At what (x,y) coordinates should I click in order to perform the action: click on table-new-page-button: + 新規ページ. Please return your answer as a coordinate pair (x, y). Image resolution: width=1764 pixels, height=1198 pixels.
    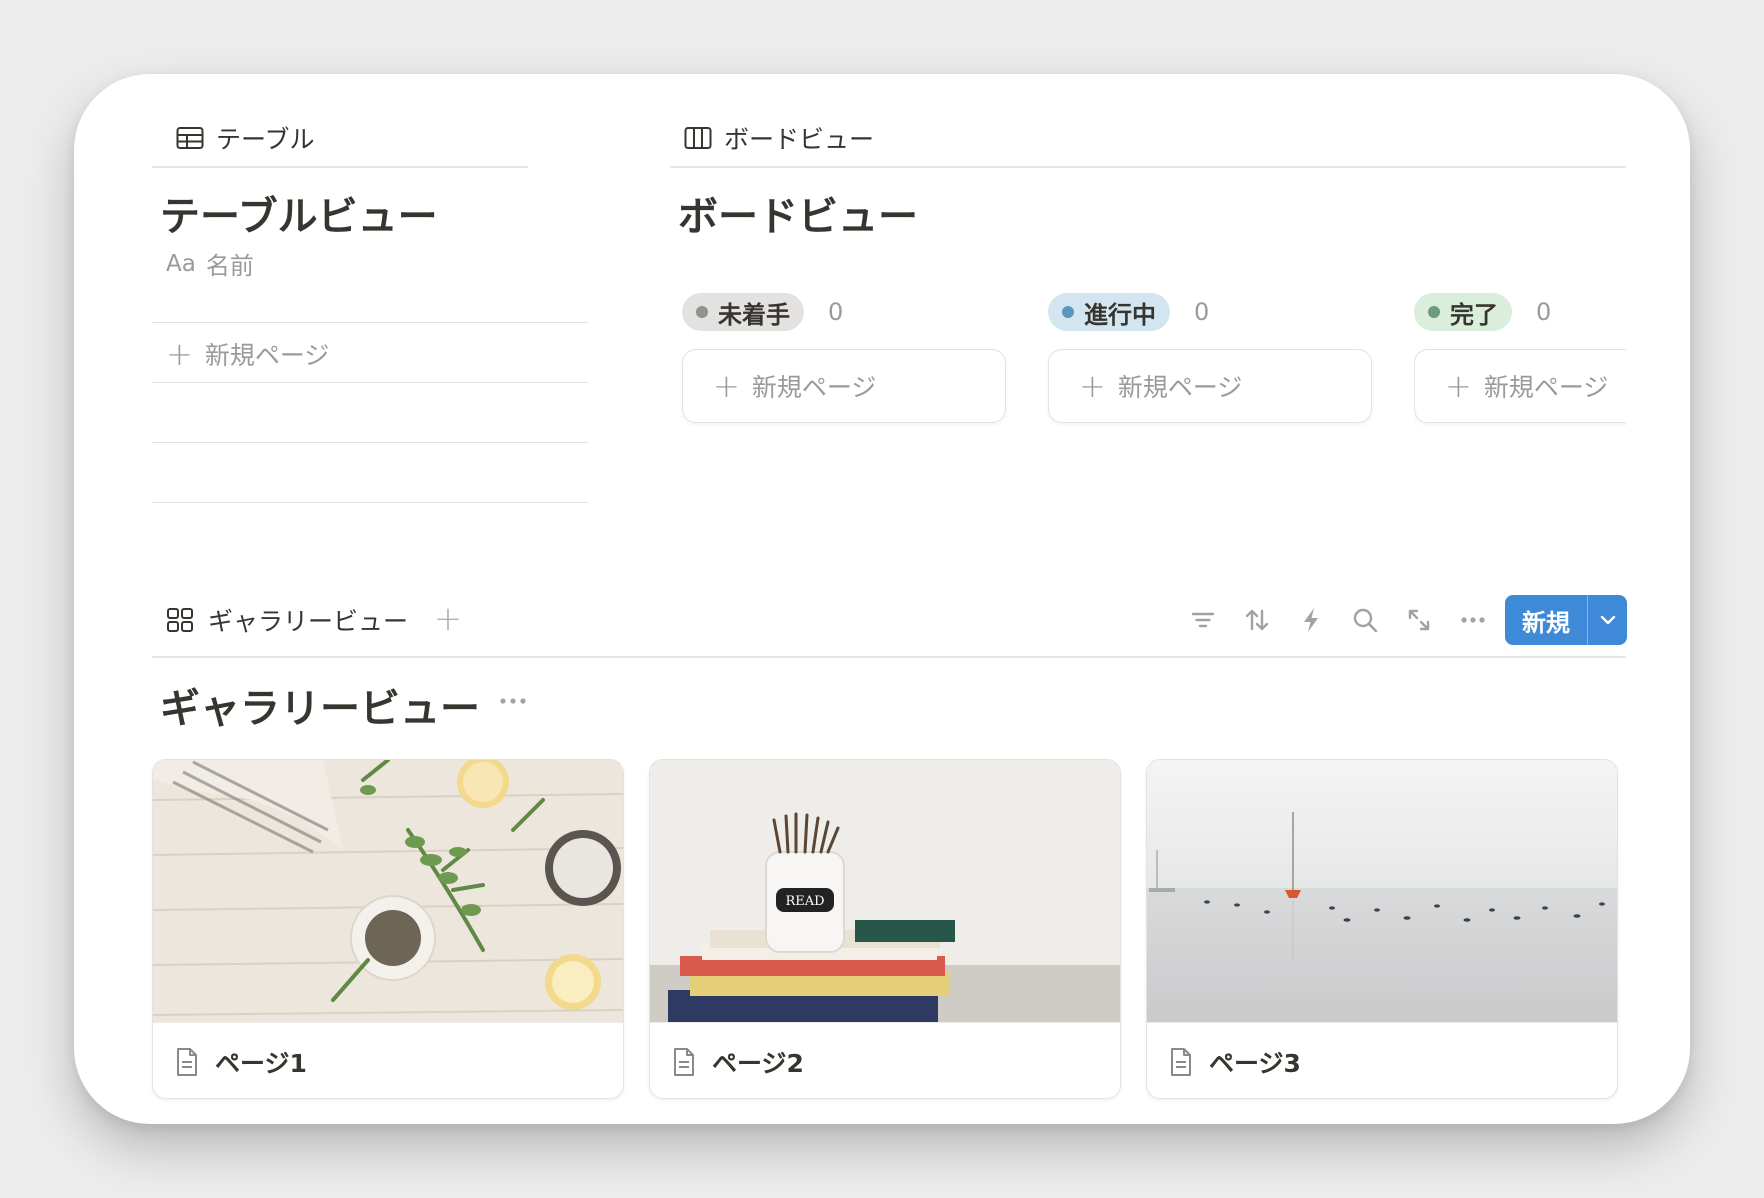
    Looking at the image, I should click on (247, 354).